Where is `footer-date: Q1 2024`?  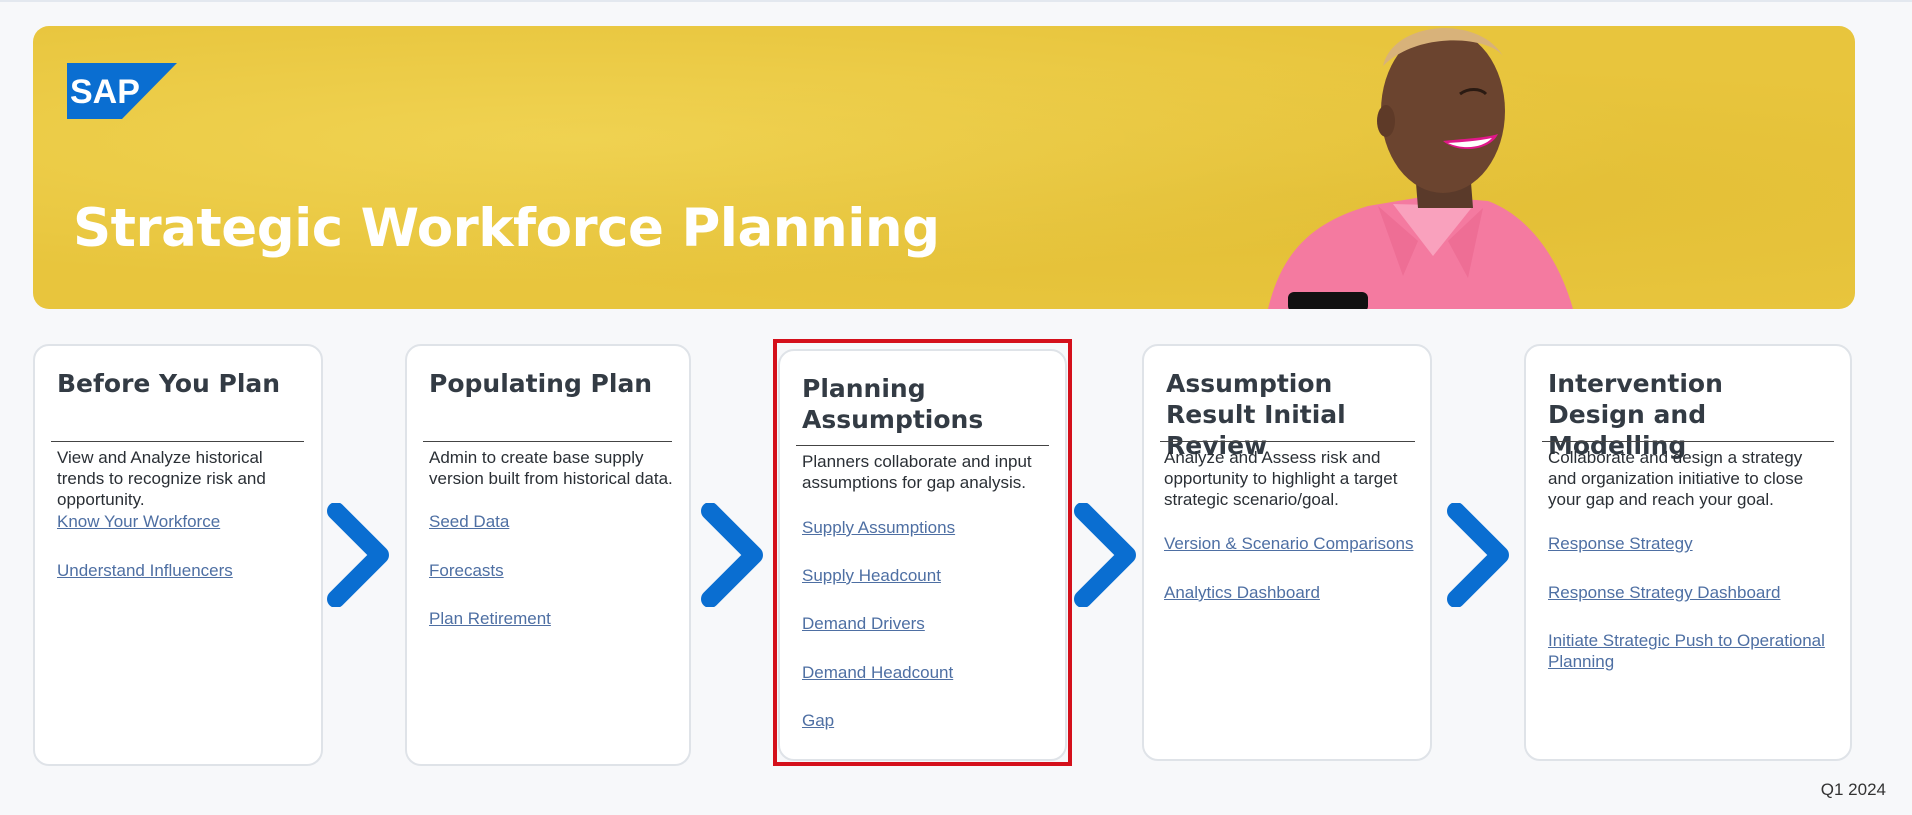 footer-date: Q1 2024 is located at coordinates (1853, 789).